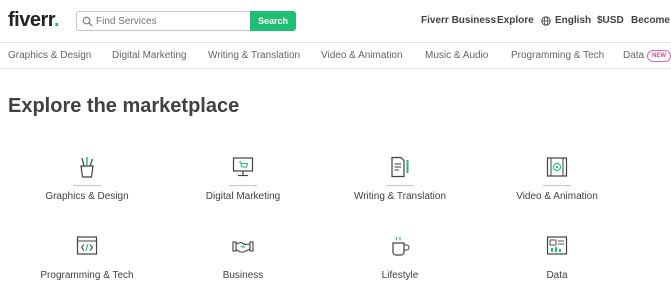 This screenshot has height=295, width=671. What do you see at coordinates (557, 265) in the screenshot?
I see `tile-data: Data` at bounding box center [557, 265].